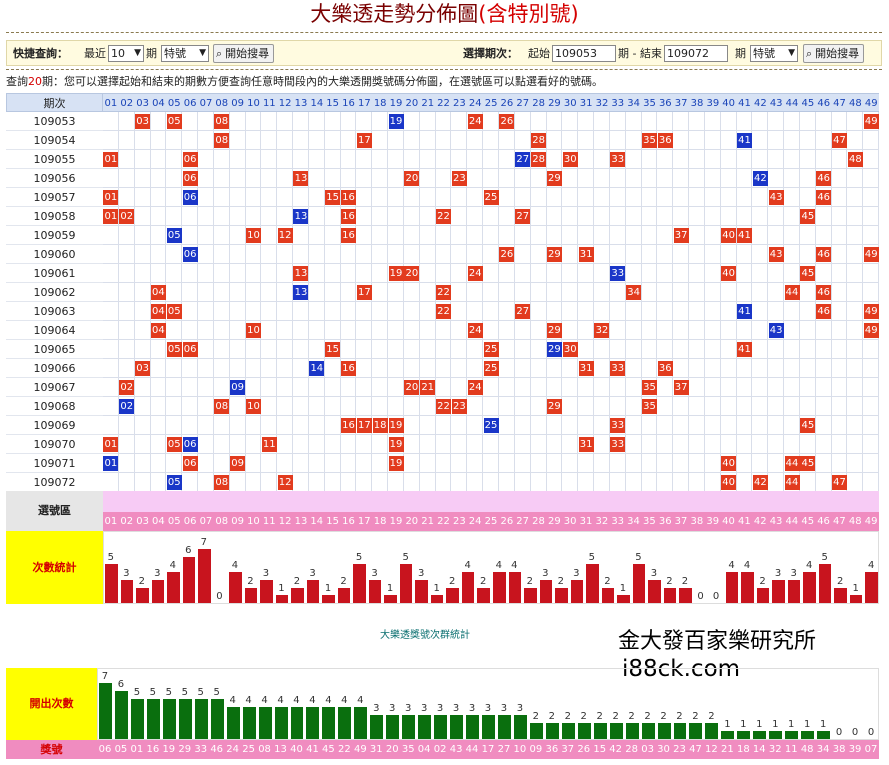 The width and height of the screenshot is (889, 765). Describe the element at coordinates (871, 732) in the screenshot. I see `freq-bar-label: 0` at that location.